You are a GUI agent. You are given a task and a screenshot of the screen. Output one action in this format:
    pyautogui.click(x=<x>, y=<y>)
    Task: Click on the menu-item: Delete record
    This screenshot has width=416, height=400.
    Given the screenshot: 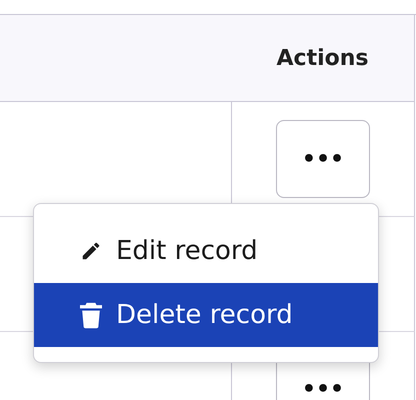 What is the action you would take?
    pyautogui.click(x=206, y=315)
    